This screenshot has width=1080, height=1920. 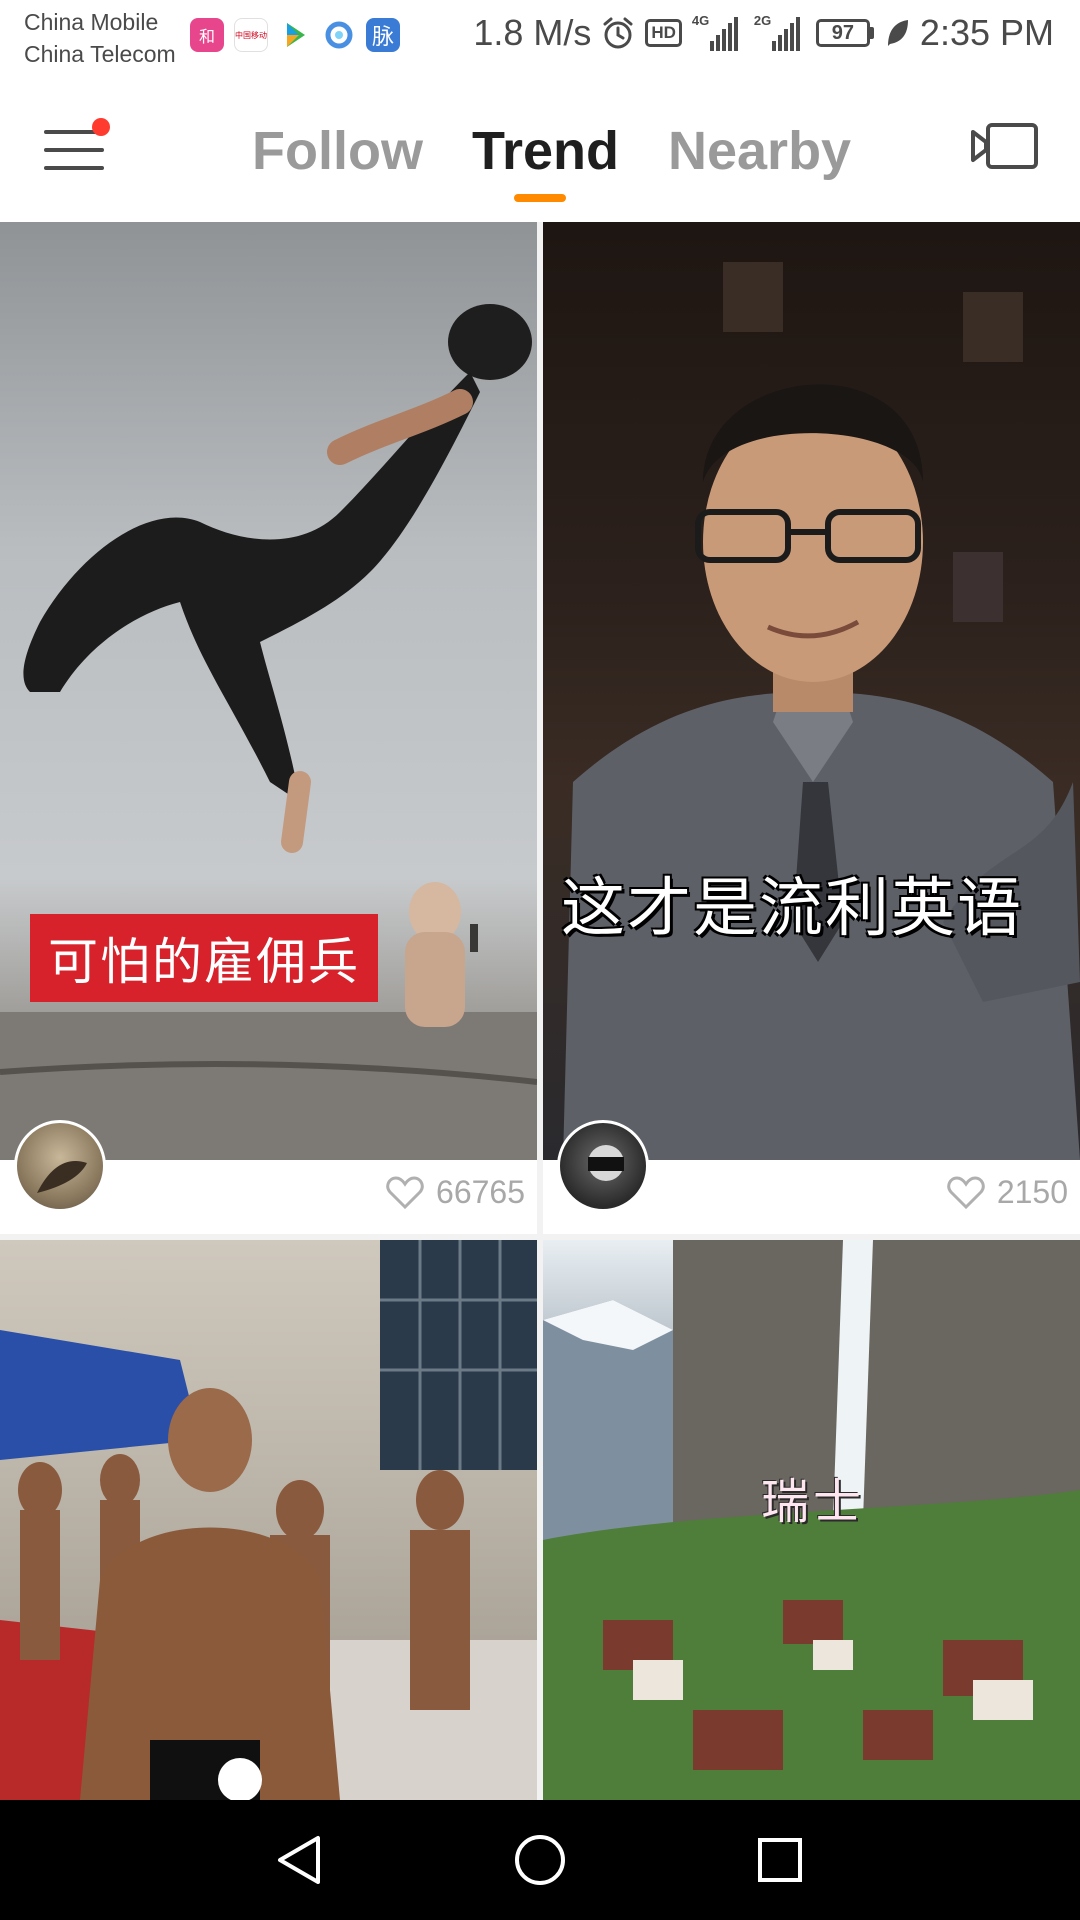 I want to click on browser-app-icon, so click(x=339, y=35).